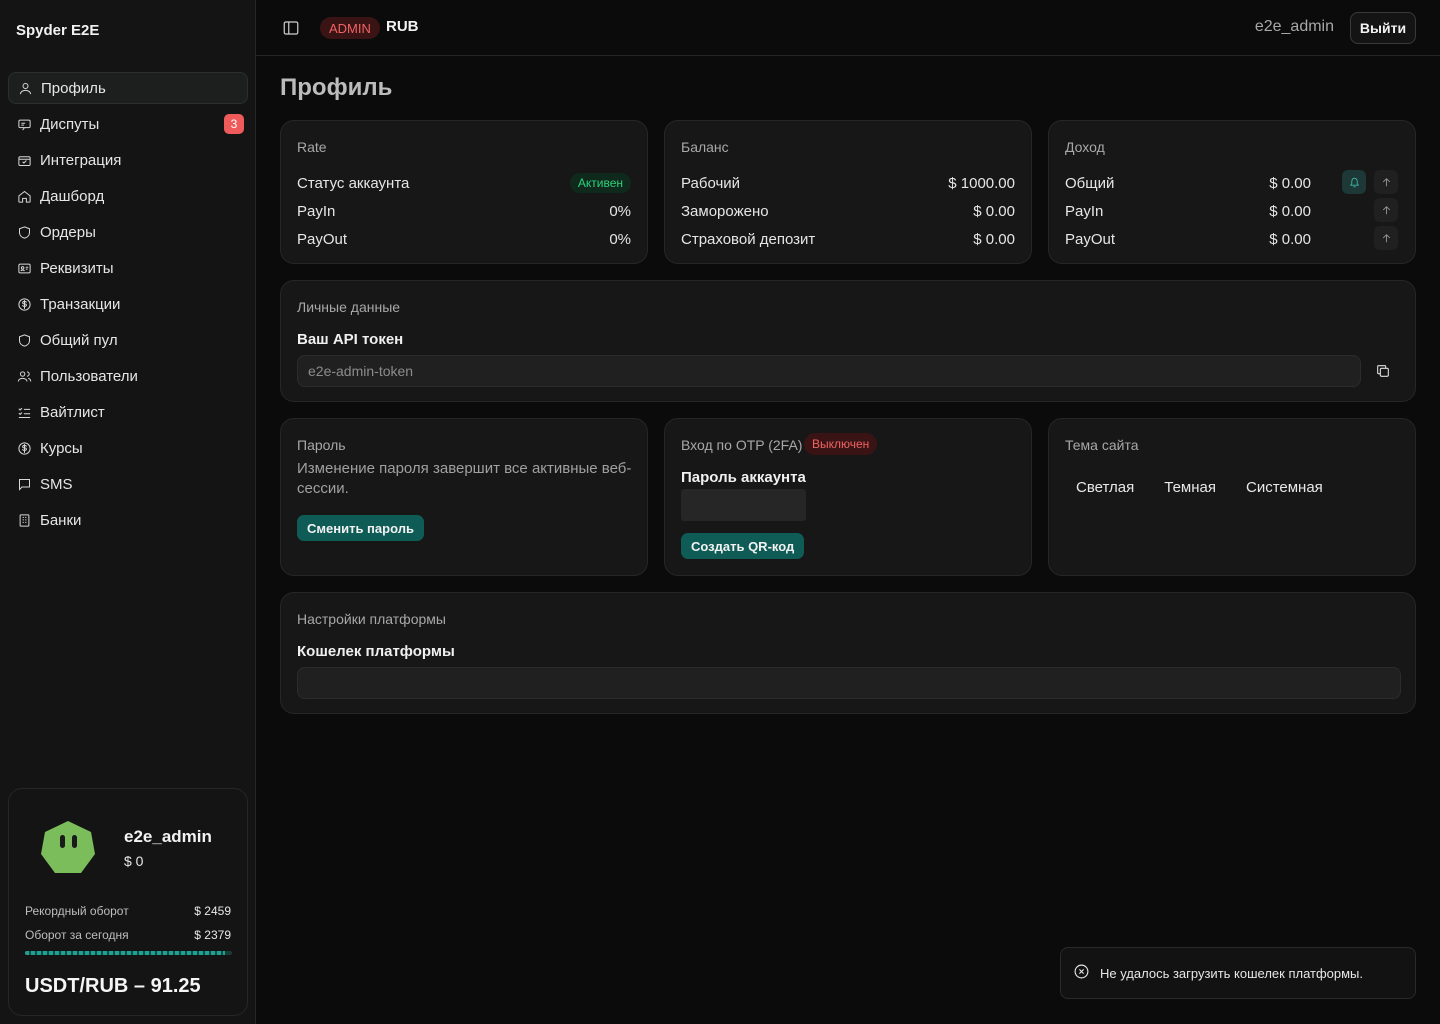  Describe the element at coordinates (316, 211) in the screenshot. I see `payin-rate-label: PayIn` at that location.